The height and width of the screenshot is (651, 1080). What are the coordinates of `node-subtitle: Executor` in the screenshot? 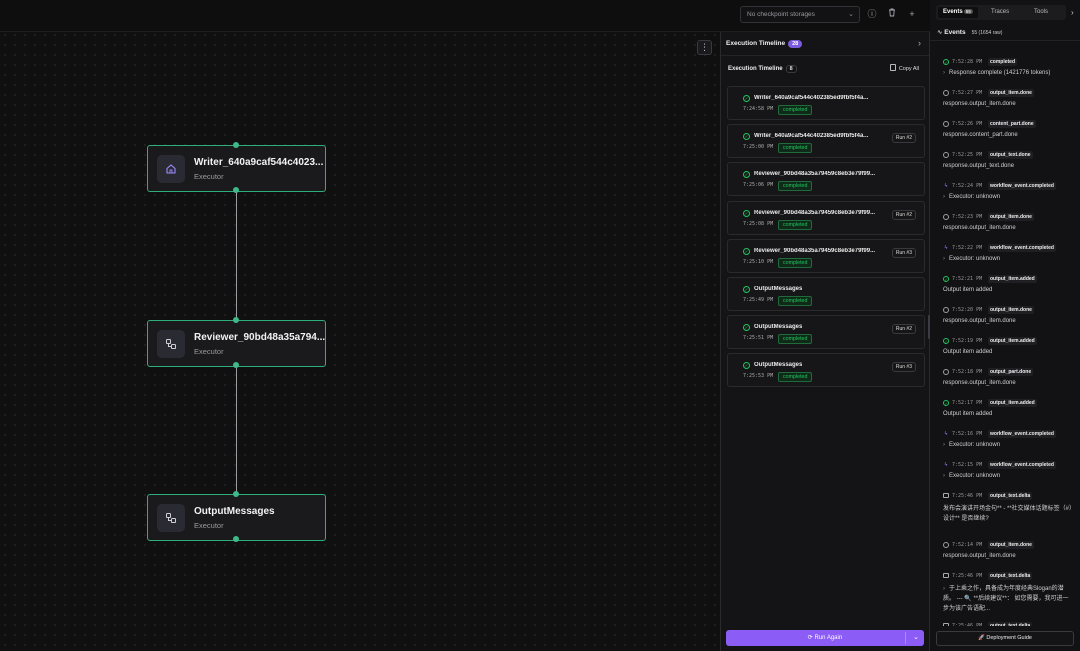 It's located at (209, 525).